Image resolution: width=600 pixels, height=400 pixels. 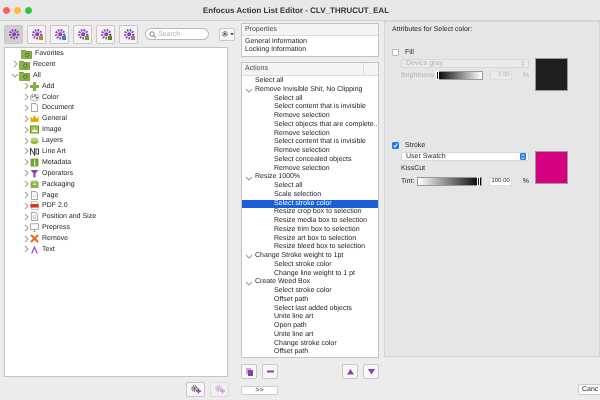 I want to click on box-icon, so click(x=34, y=184).